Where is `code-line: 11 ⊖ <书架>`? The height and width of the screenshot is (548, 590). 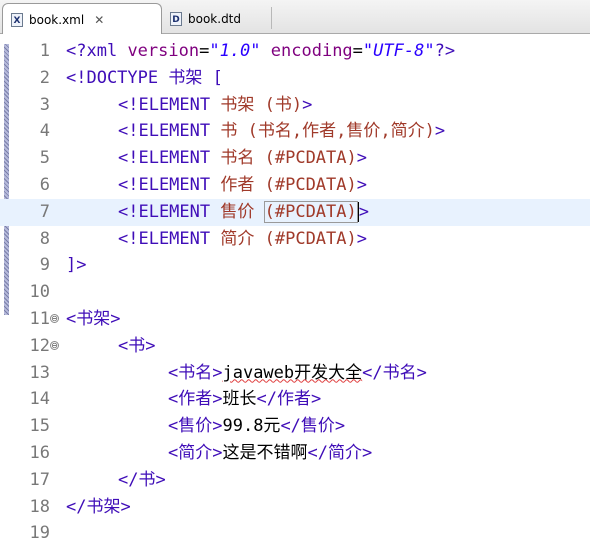 code-line: 11 ⊖ <书架> is located at coordinates (295, 319).